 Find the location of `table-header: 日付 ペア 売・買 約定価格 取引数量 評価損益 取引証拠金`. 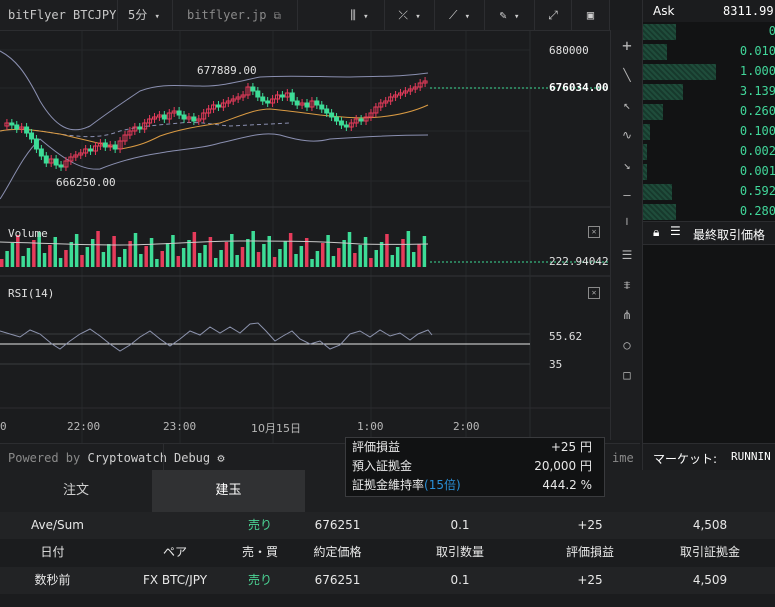

table-header: 日付 ペア 売・買 約定価格 取引数量 評価損益 取引証拠金 is located at coordinates (387, 552).